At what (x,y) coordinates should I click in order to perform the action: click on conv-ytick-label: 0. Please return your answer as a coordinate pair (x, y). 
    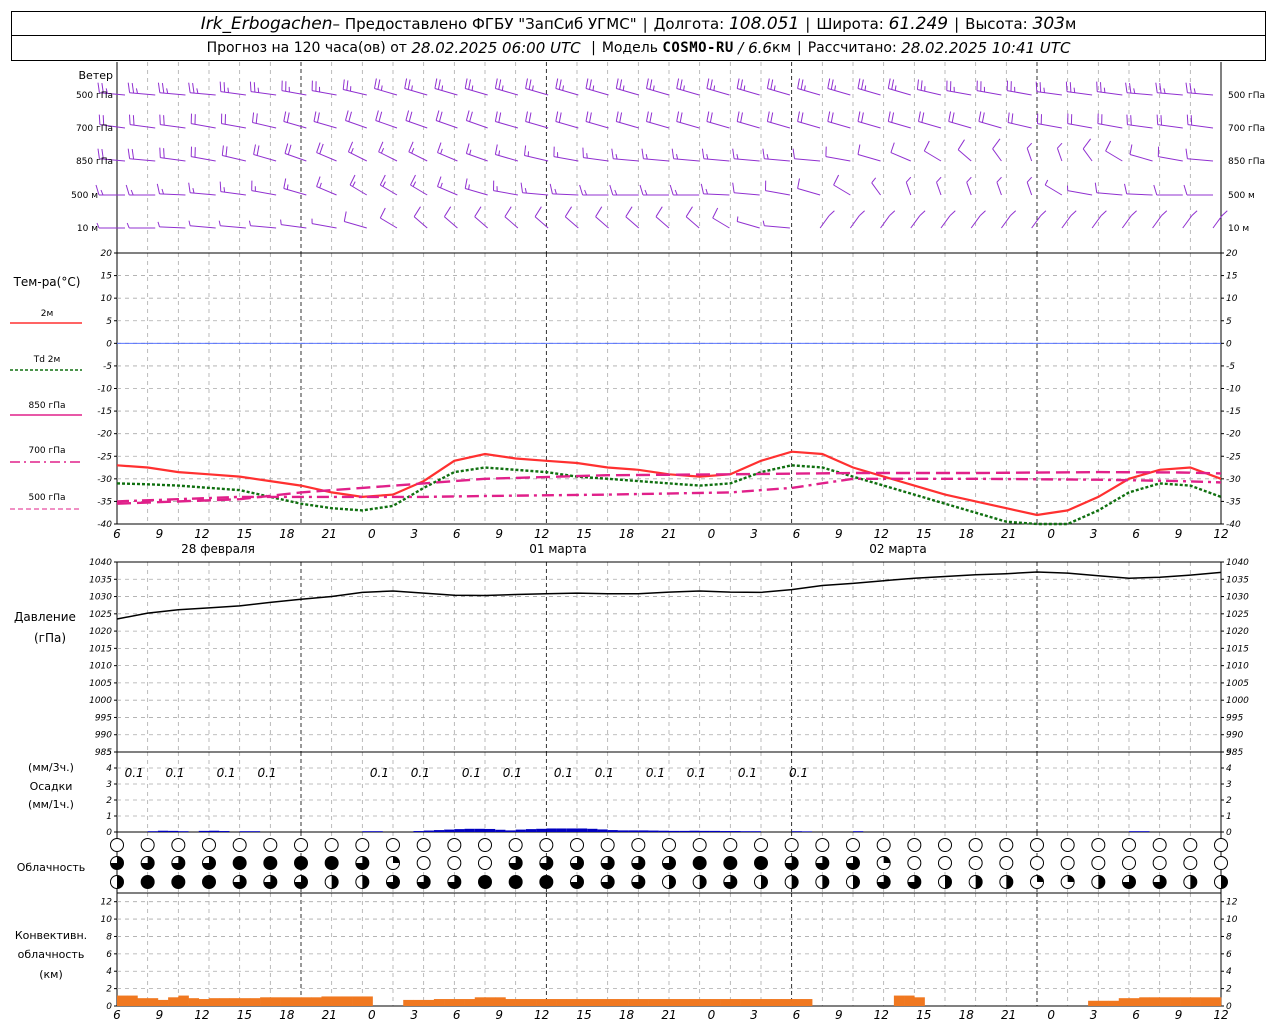
    Looking at the image, I should click on (109, 1007).